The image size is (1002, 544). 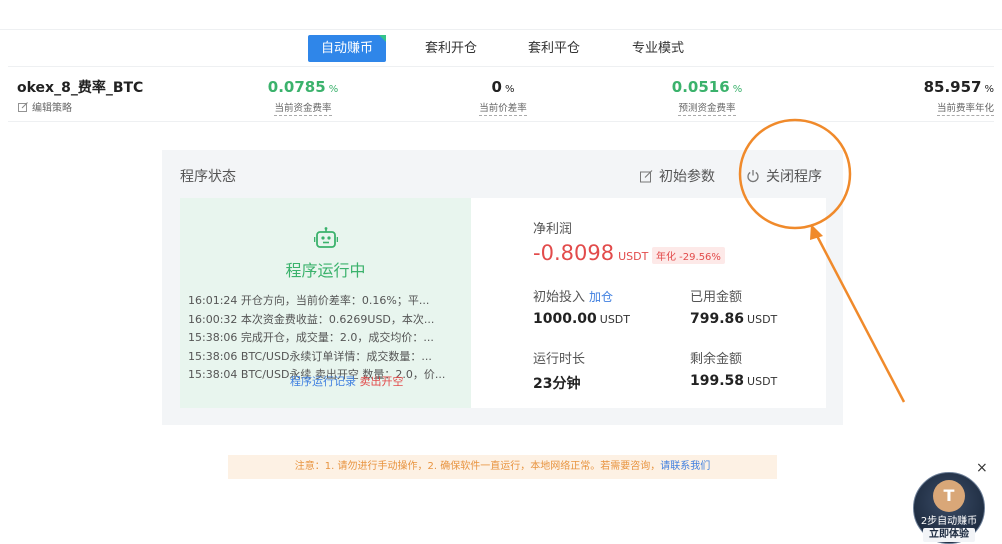 What do you see at coordinates (762, 381) in the screenshot?
I see `remaining-amount-unit: USDT` at bounding box center [762, 381].